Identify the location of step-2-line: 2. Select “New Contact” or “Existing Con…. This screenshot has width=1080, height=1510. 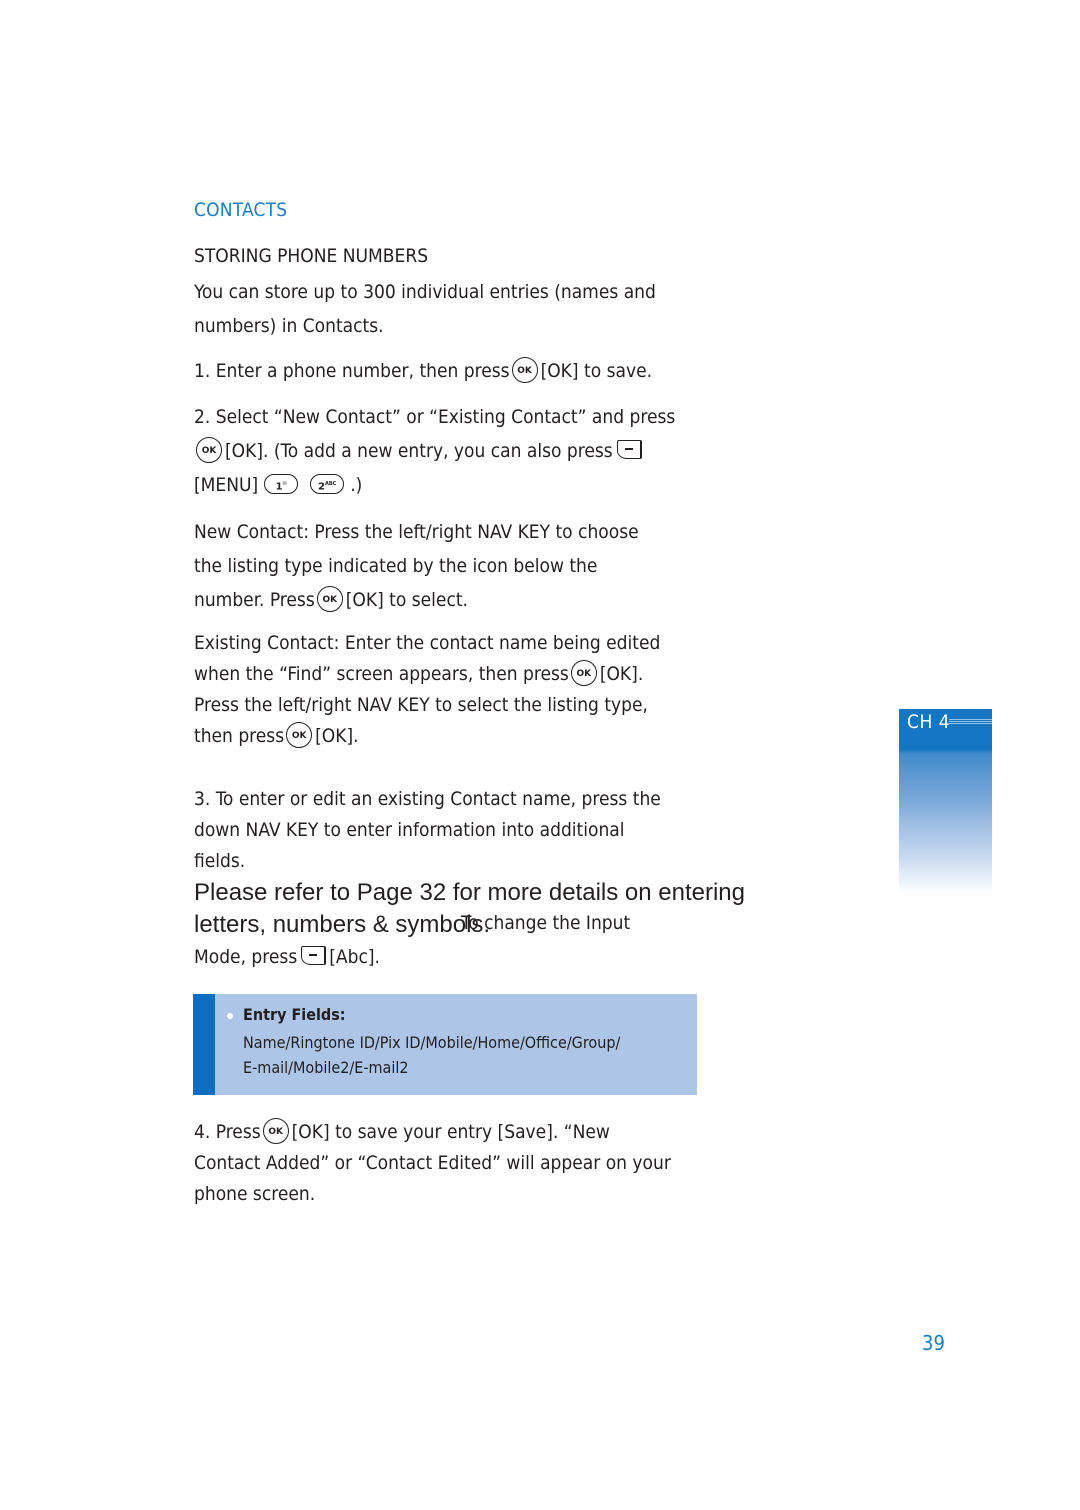
(435, 417).